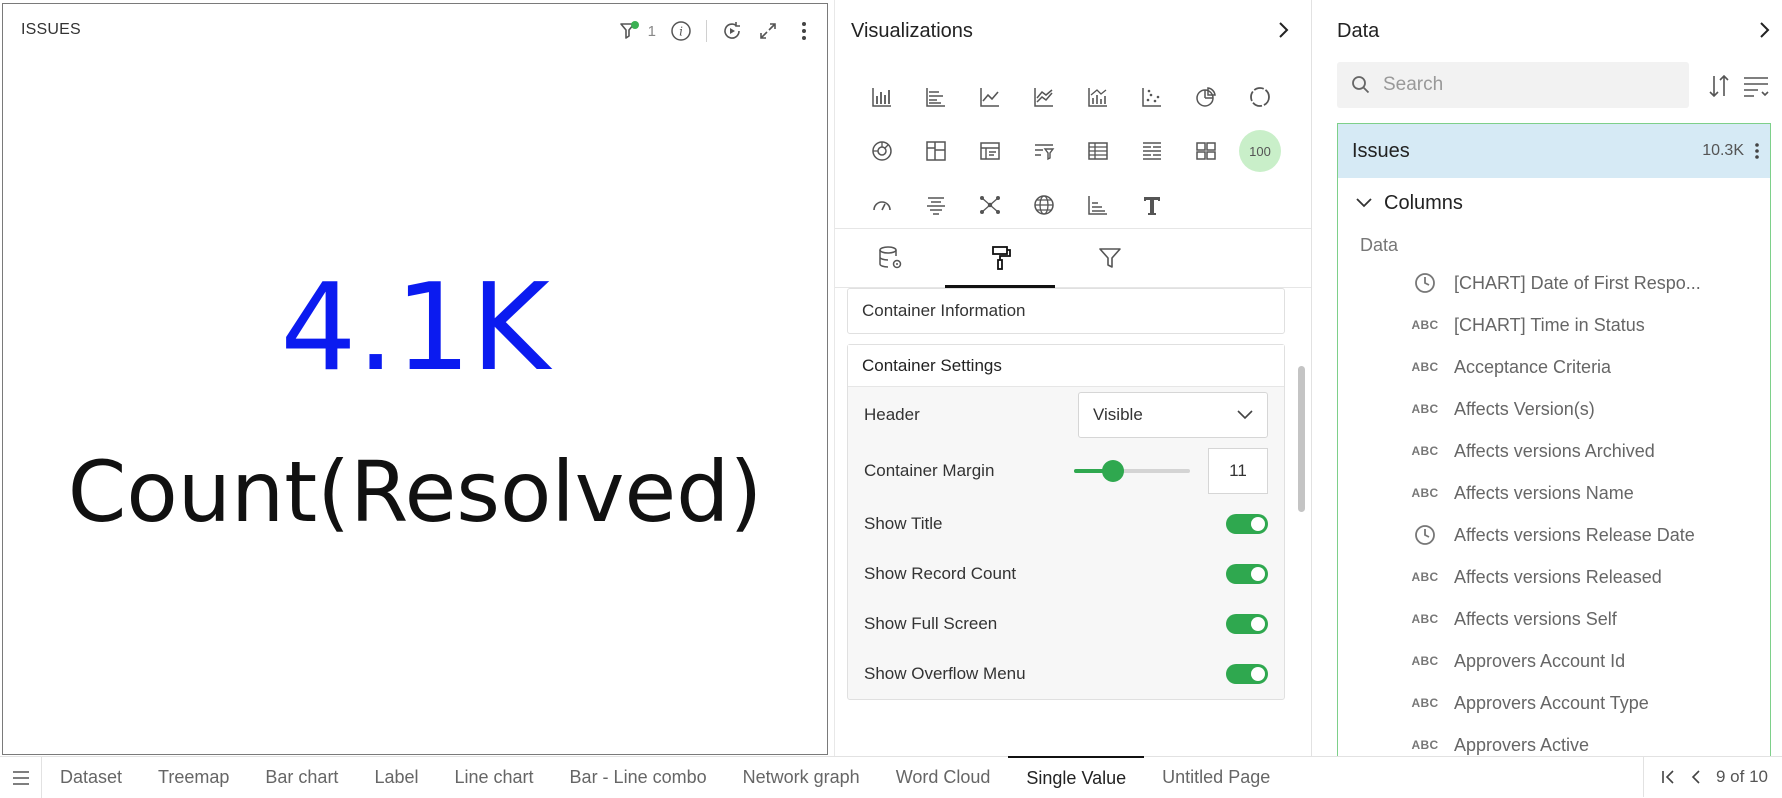 Image resolution: width=1782 pixels, height=798 pixels. I want to click on word-cloud-icon, so click(936, 205).